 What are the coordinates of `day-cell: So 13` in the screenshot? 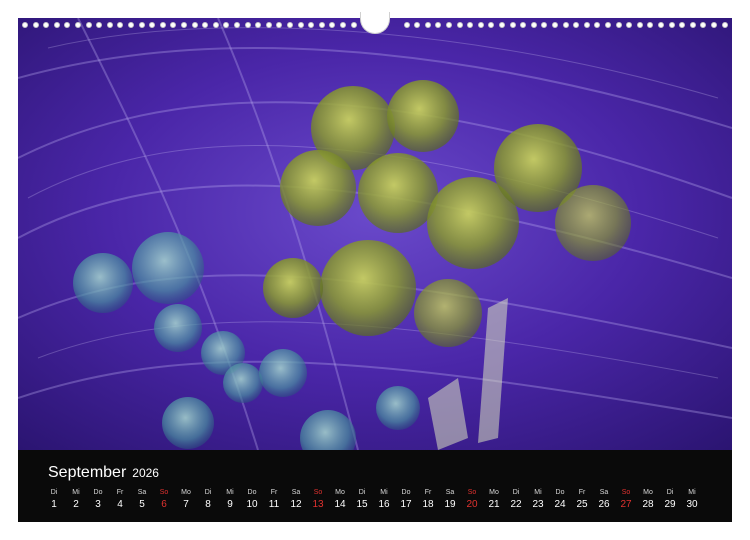 It's located at (318, 500).